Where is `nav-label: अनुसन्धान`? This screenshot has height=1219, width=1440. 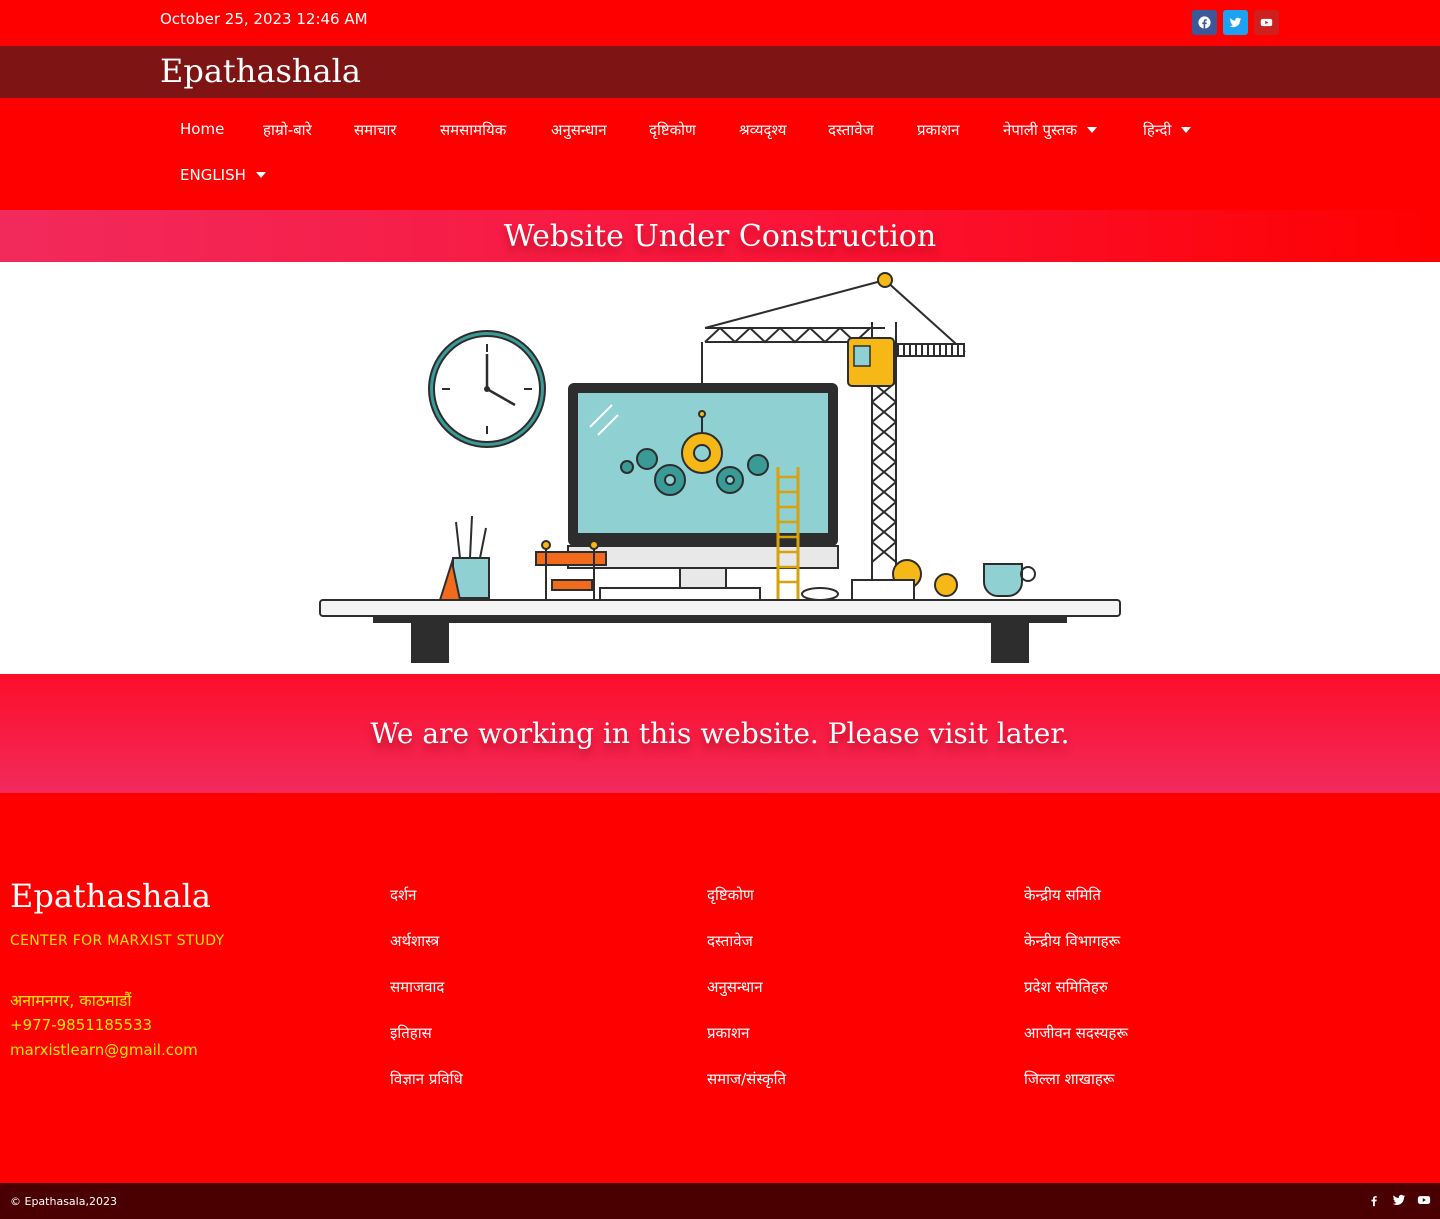 nav-label: अनुसन्धान is located at coordinates (579, 130).